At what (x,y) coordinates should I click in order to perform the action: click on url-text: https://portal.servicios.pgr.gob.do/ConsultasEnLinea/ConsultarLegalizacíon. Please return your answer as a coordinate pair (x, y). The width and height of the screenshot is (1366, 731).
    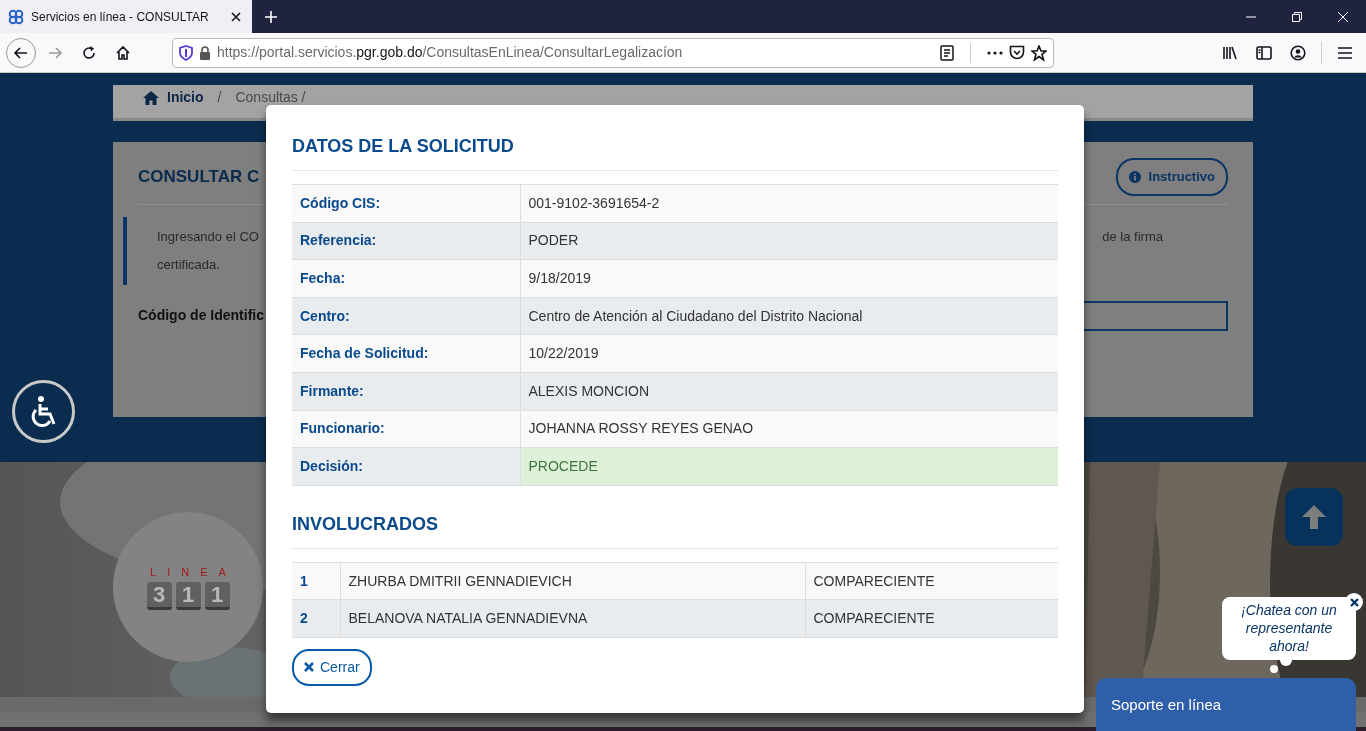
    Looking at the image, I should click on (450, 52).